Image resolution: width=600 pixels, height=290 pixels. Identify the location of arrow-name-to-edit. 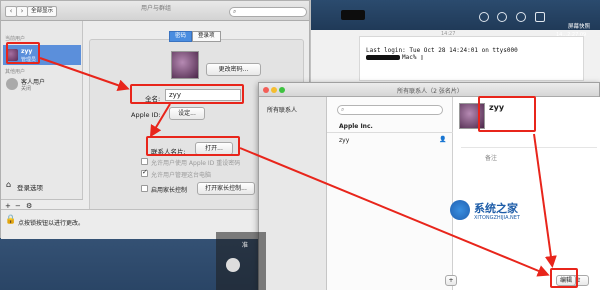
(545, 200).